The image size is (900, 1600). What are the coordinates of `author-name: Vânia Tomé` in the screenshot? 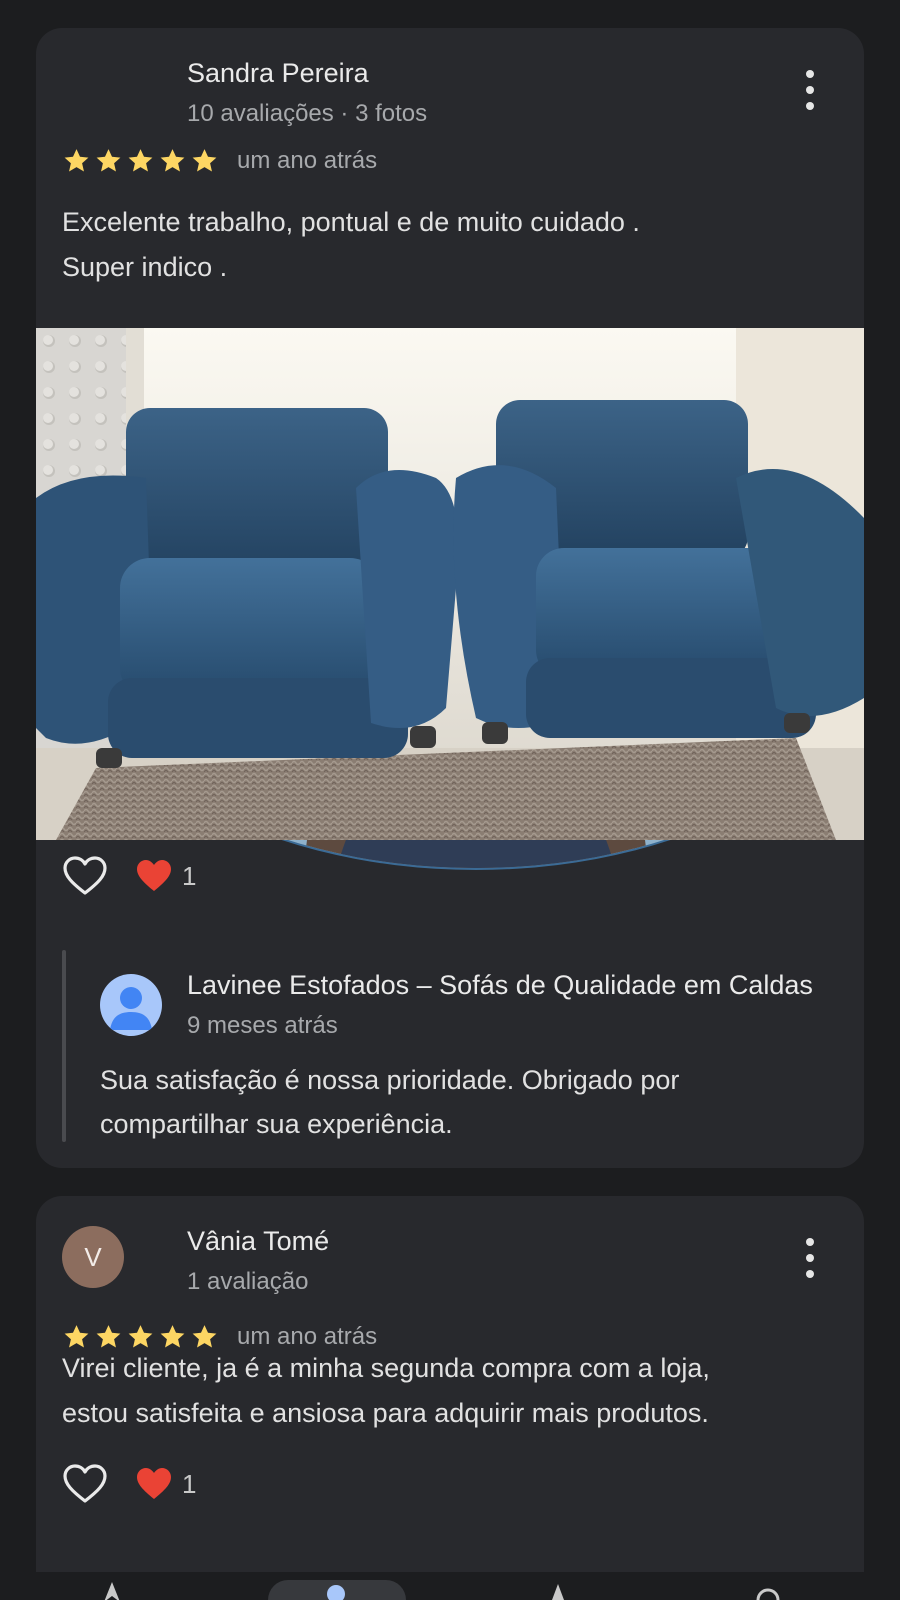 It's located at (258, 1241).